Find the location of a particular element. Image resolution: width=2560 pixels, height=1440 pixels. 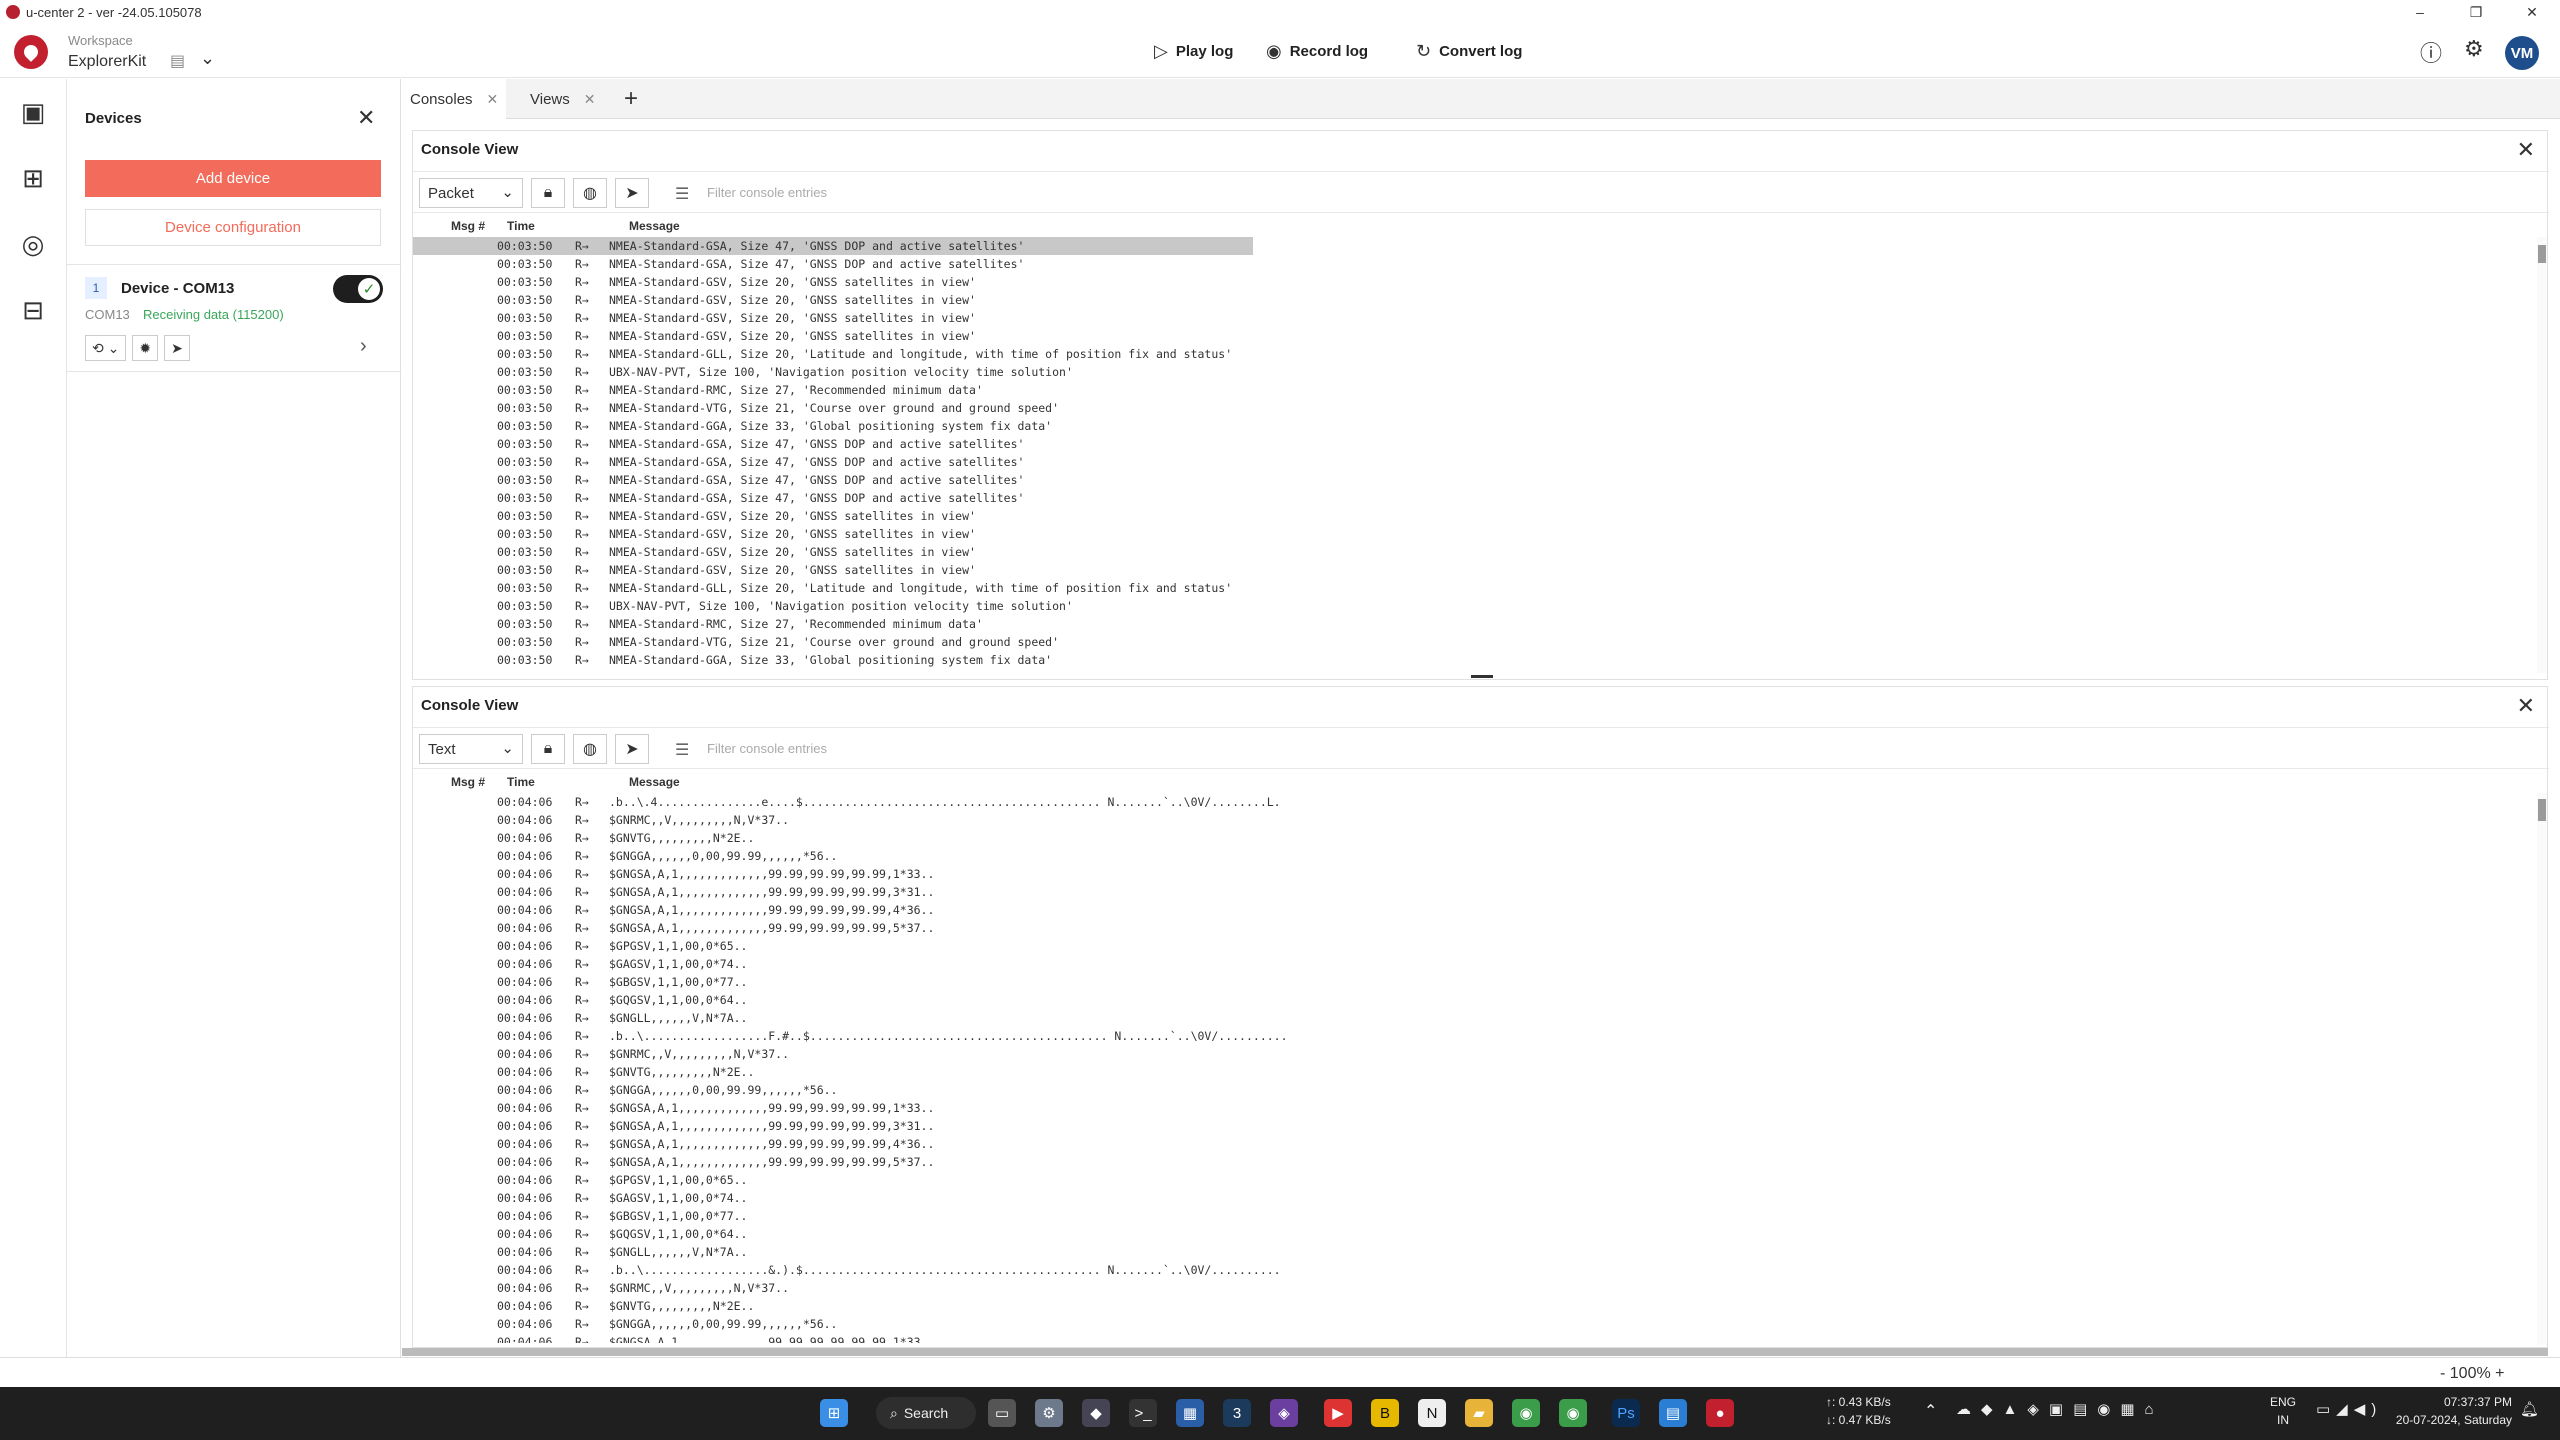

message-icon: ◍ is located at coordinates (590, 193).